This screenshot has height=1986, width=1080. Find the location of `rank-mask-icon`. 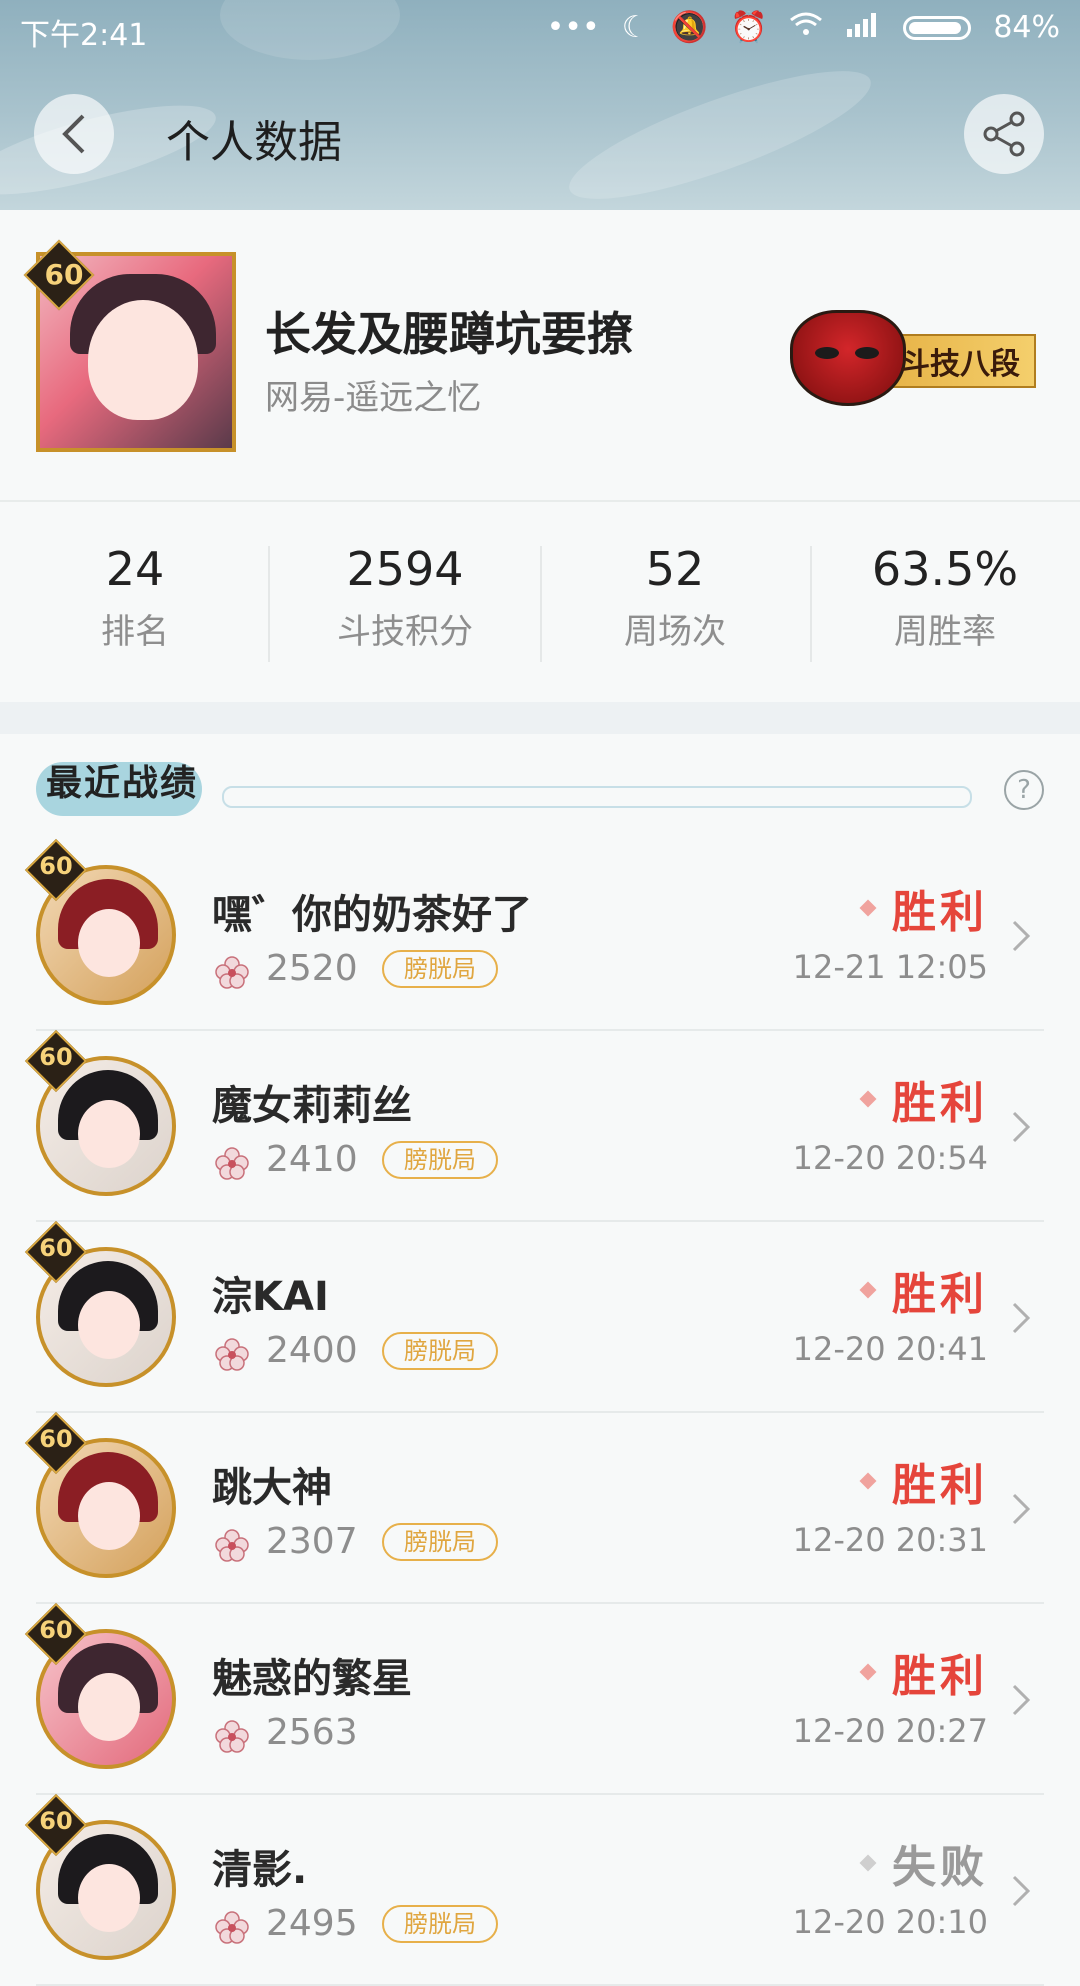

rank-mask-icon is located at coordinates (848, 358).